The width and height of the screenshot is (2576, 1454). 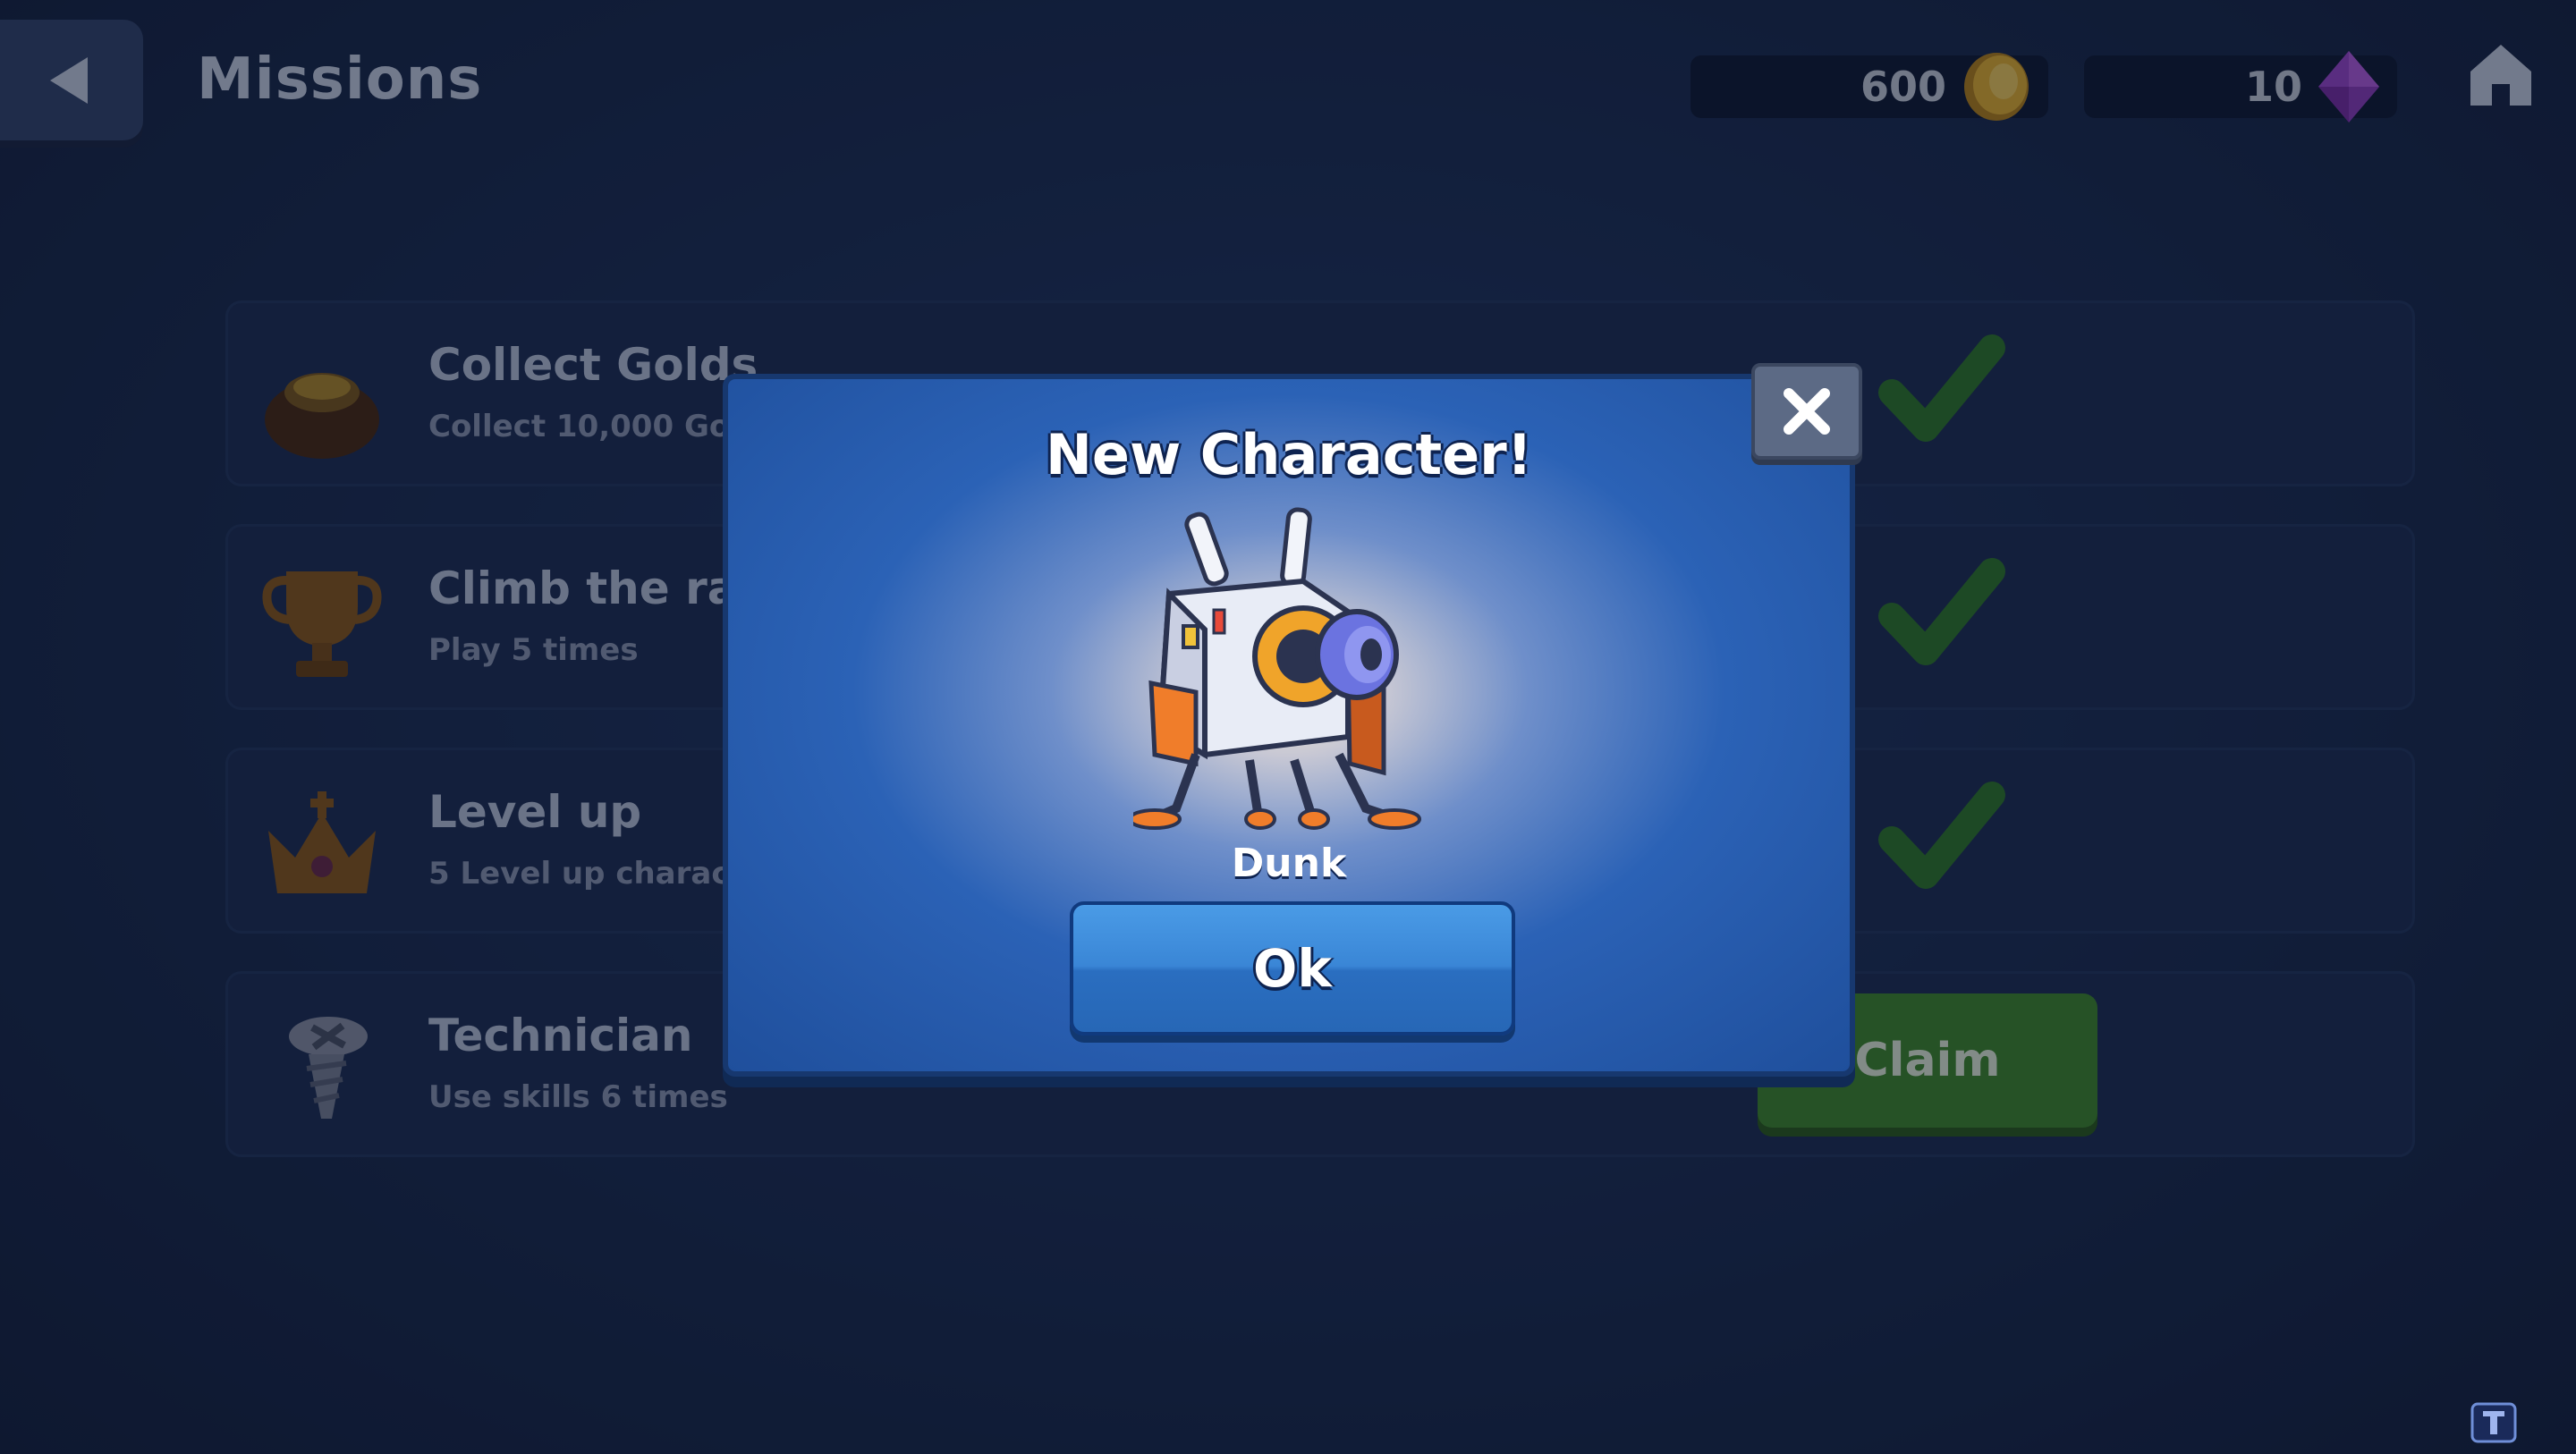 What do you see at coordinates (1291, 670) in the screenshot?
I see `character-portrait` at bounding box center [1291, 670].